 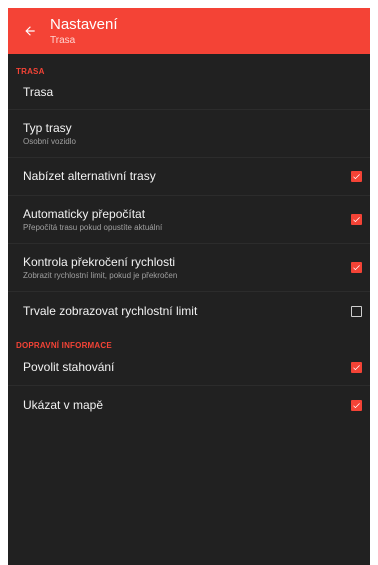 I want to click on back-button, so click(x=30, y=31).